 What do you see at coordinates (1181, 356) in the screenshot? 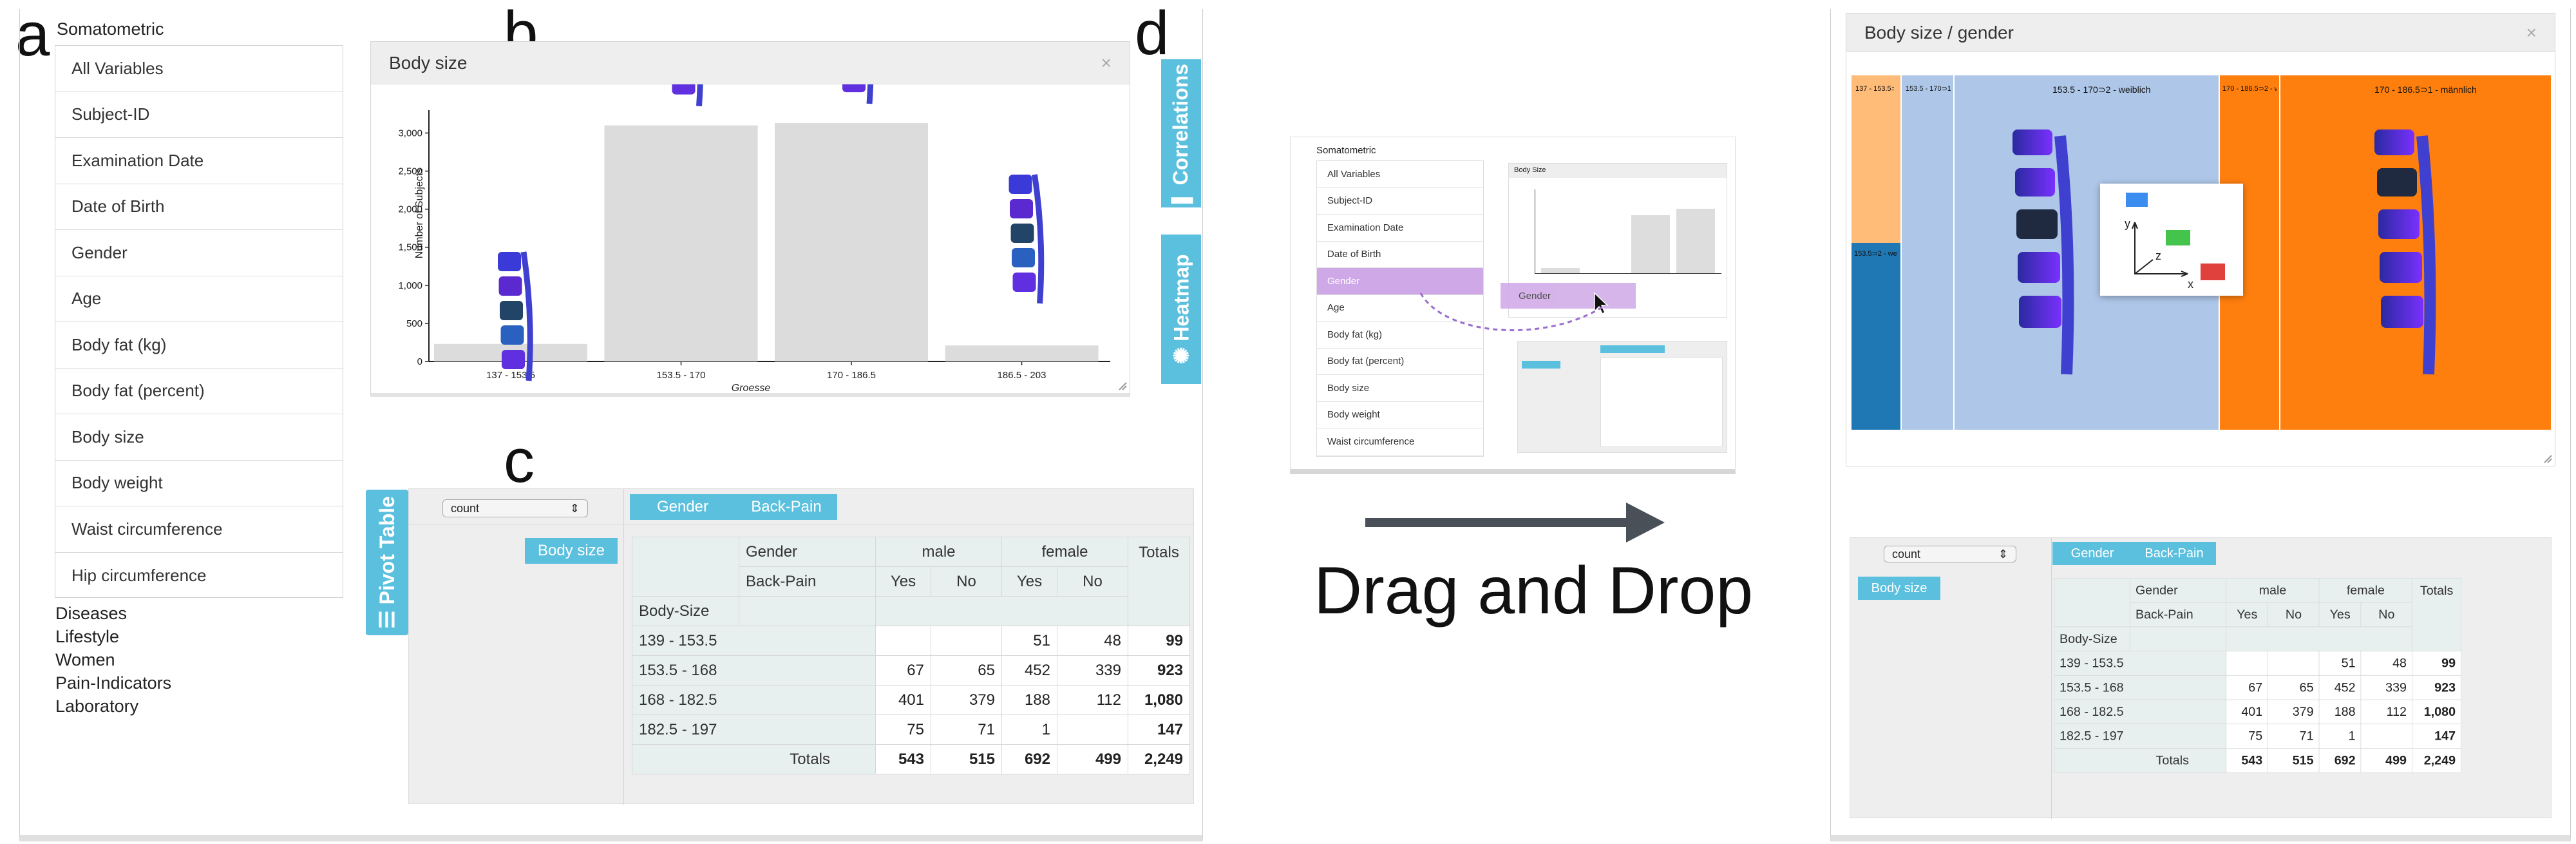
I see `gear-icon: ✺` at bounding box center [1181, 356].